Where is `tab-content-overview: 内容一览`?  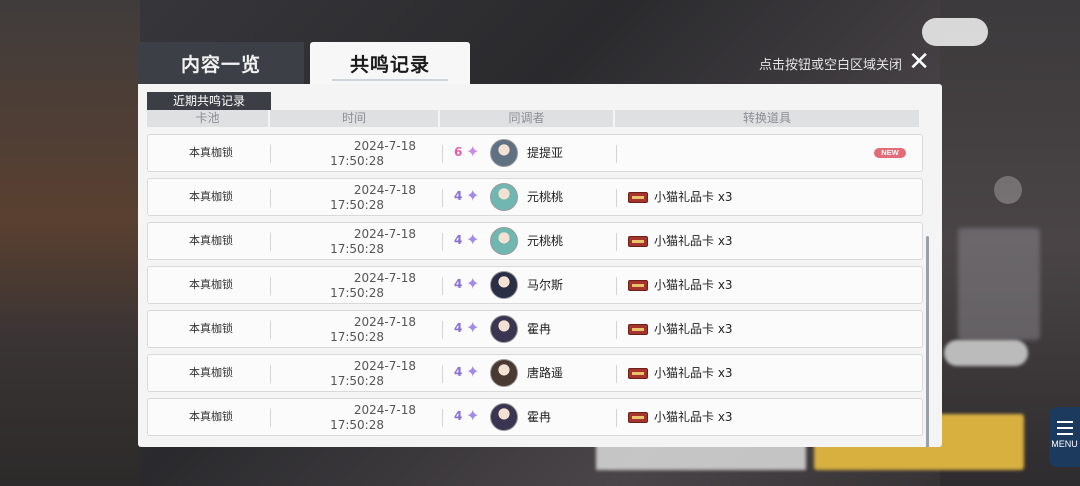 tab-content-overview: 内容一览 is located at coordinates (221, 63).